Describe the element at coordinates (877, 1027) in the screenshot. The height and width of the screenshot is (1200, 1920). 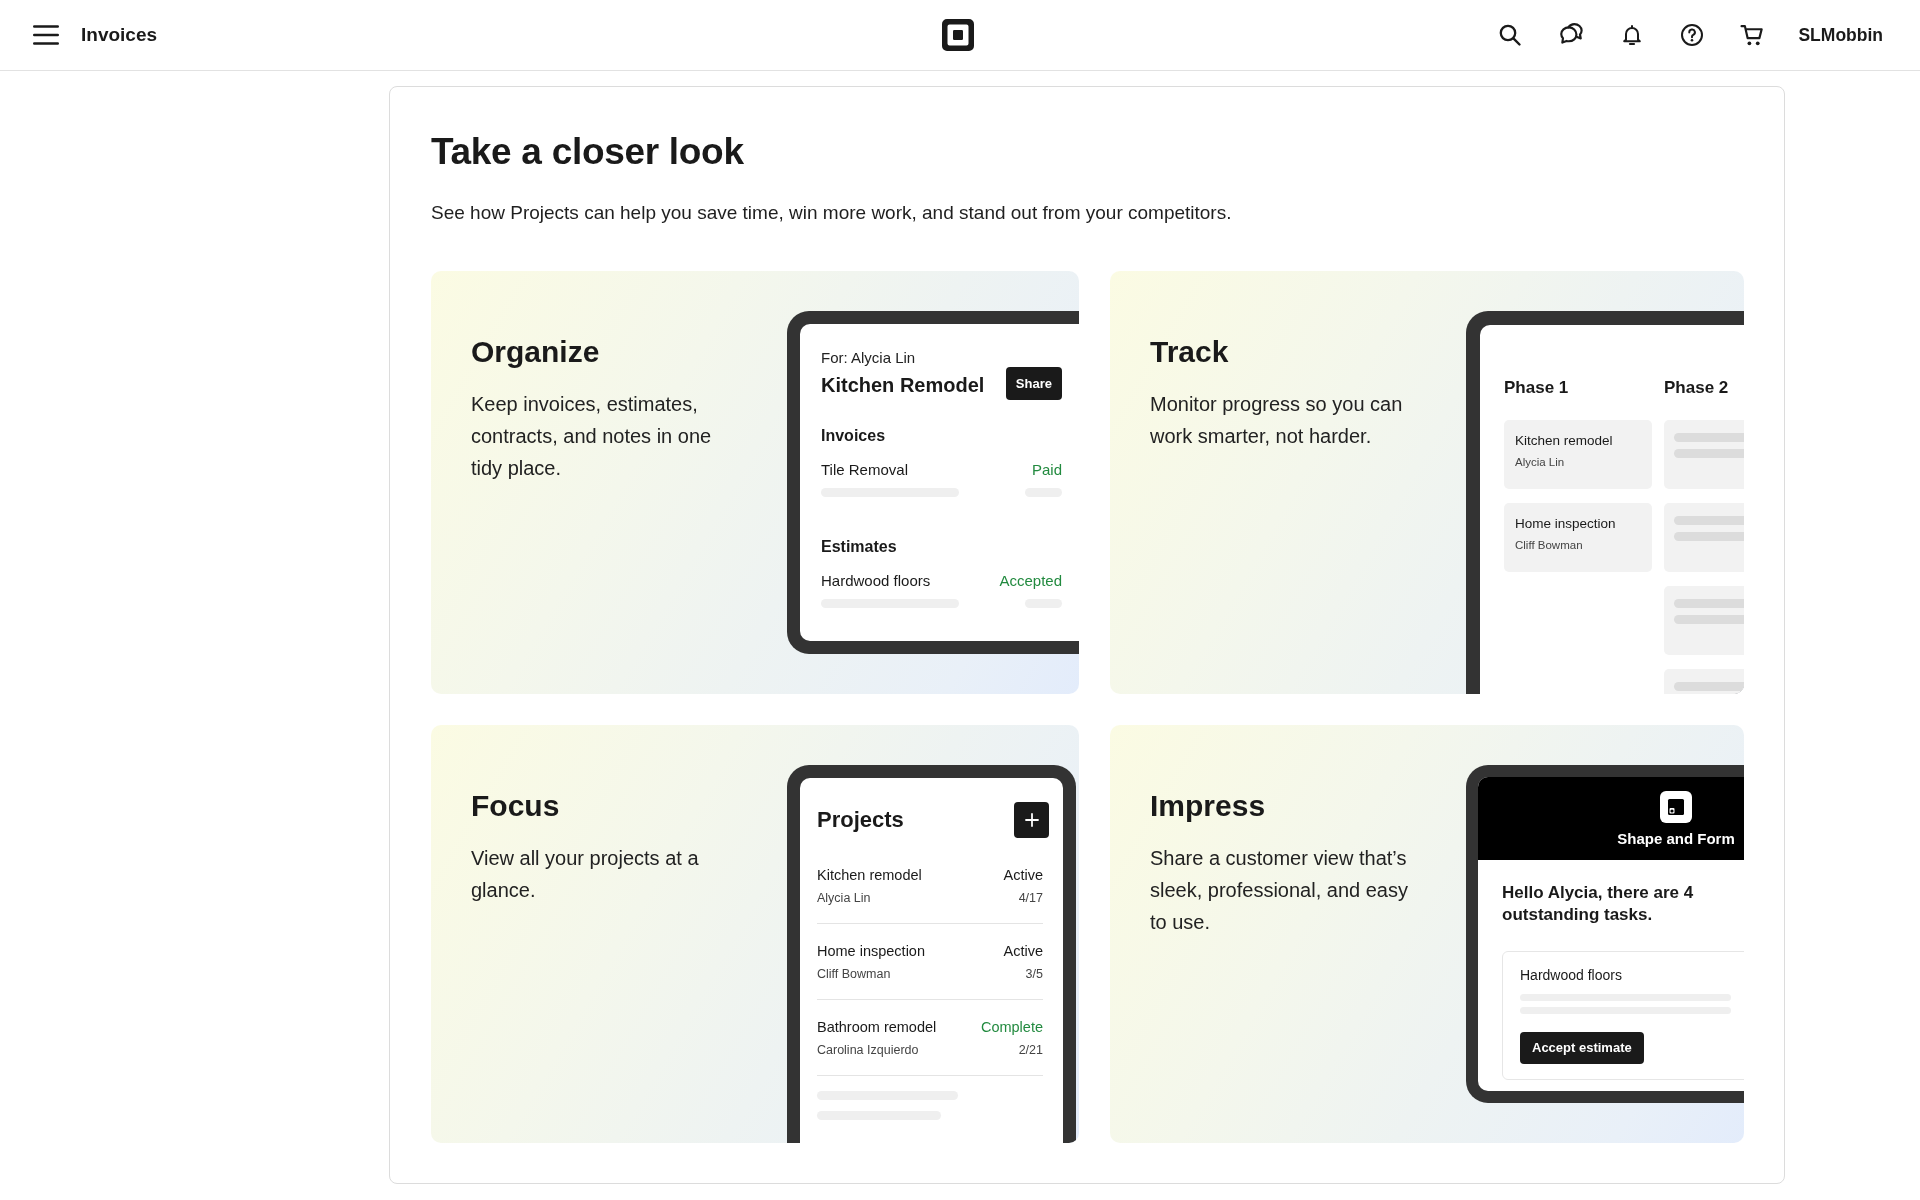
I see `project-name: Bathroom remodel` at that location.